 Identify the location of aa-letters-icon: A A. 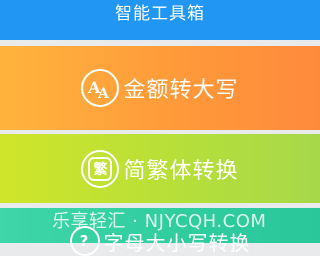
(100, 88).